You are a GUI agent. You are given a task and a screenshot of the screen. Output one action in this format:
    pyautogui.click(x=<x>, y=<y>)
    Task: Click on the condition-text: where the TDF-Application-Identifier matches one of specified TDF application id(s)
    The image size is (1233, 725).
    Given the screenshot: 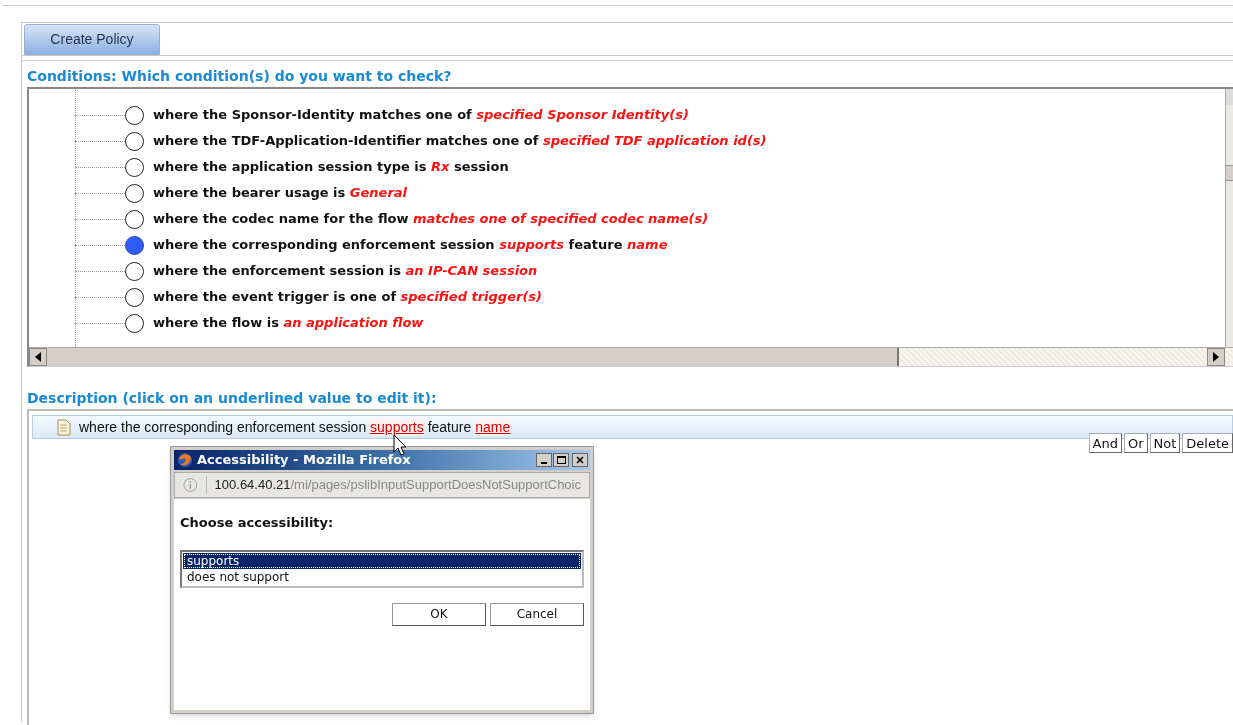 What is the action you would take?
    pyautogui.click(x=460, y=141)
    